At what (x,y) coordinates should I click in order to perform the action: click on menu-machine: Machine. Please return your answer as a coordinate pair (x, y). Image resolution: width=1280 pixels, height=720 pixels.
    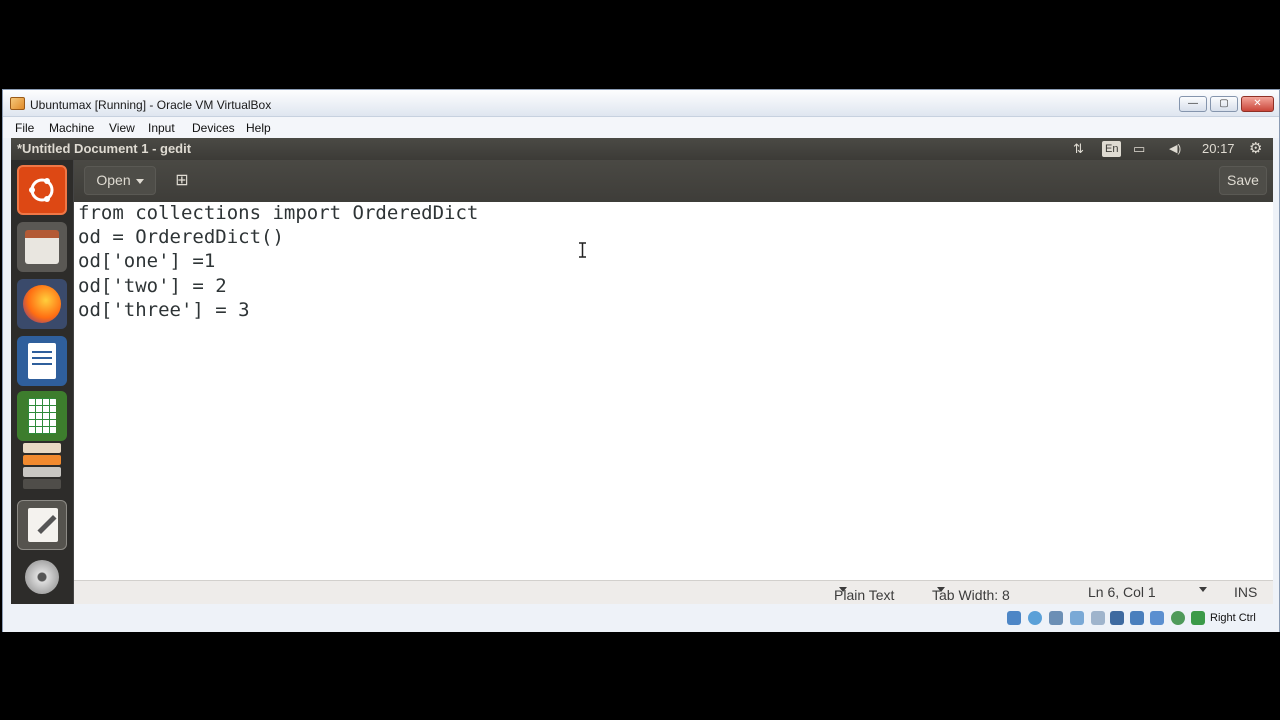
    Looking at the image, I should click on (71, 128).